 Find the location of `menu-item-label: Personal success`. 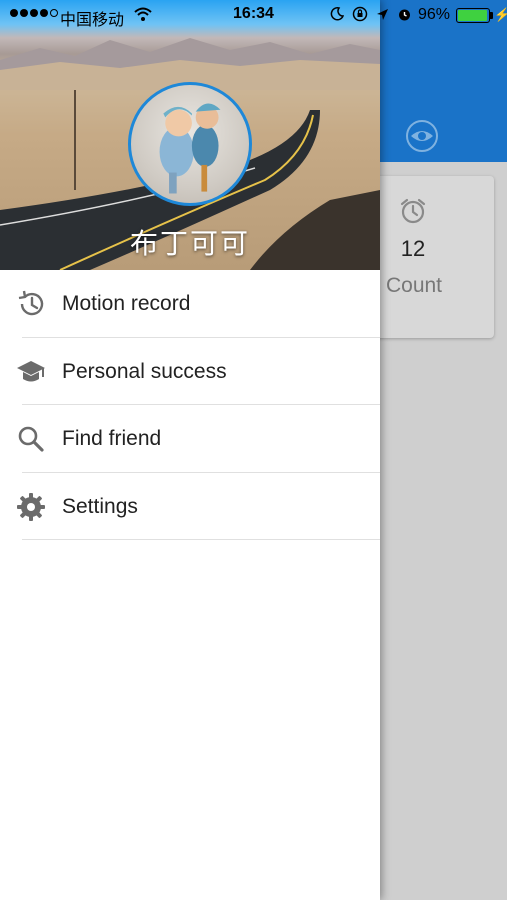

menu-item-label: Personal success is located at coordinates (144, 371).